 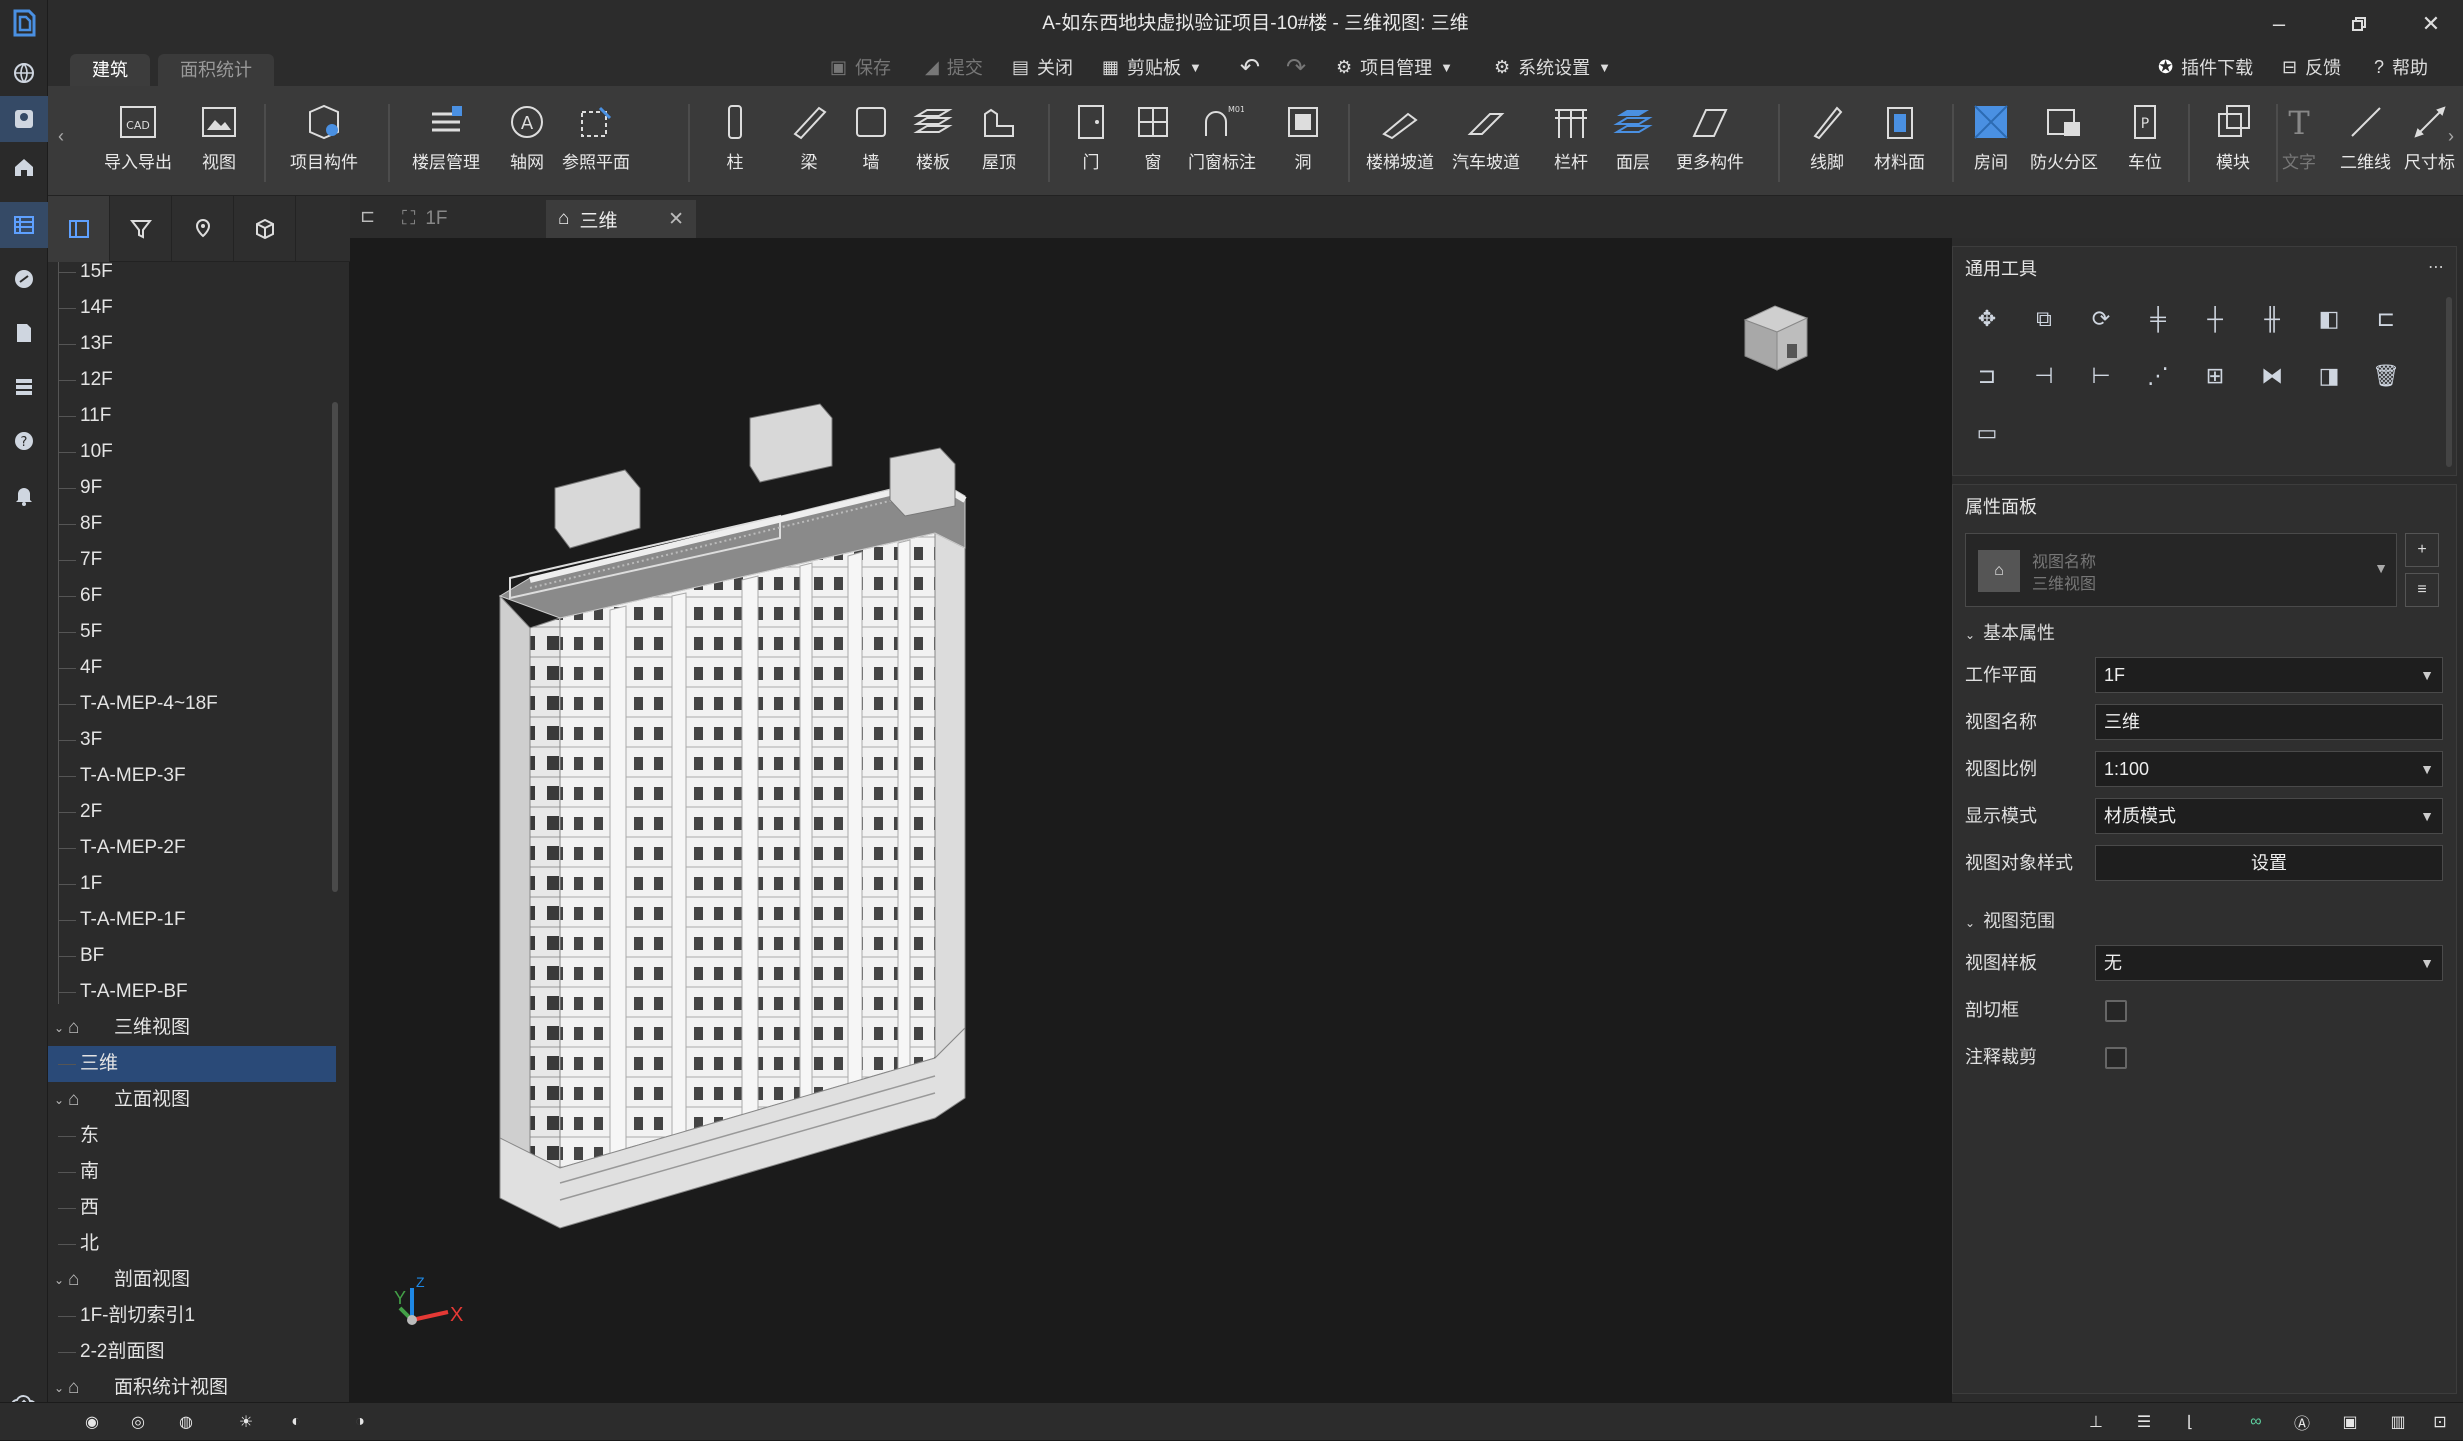 I want to click on beam-button: 梁, so click(x=809, y=141).